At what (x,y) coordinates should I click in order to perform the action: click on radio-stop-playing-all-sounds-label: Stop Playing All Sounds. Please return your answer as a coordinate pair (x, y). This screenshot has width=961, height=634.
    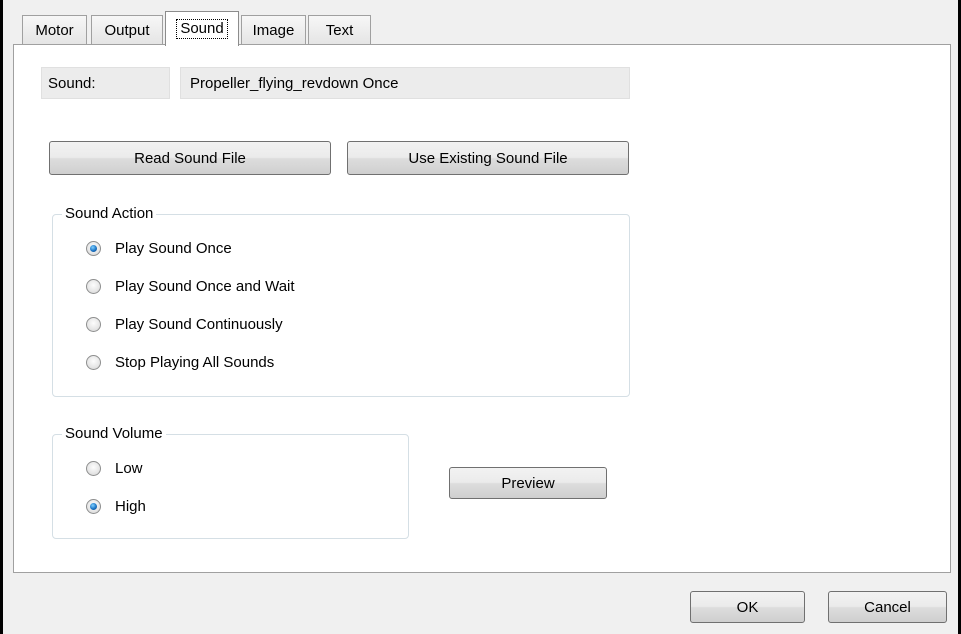
    Looking at the image, I should click on (195, 362).